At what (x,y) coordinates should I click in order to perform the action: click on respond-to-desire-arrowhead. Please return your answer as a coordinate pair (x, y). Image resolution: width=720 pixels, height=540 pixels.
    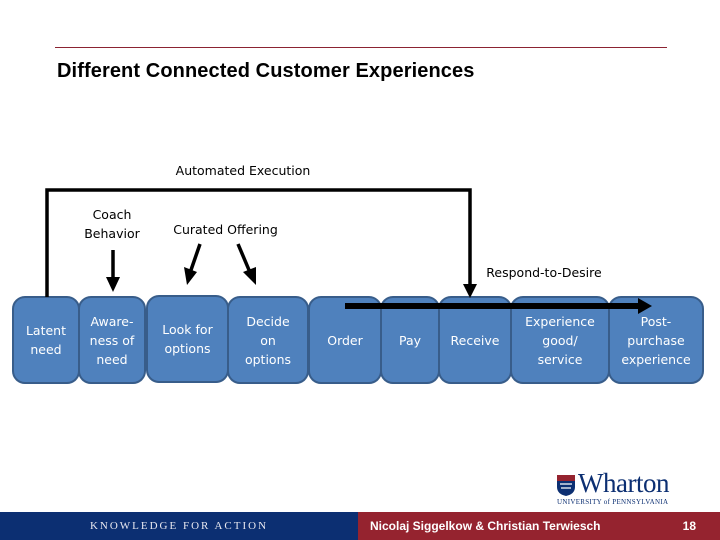
    Looking at the image, I should click on (645, 306).